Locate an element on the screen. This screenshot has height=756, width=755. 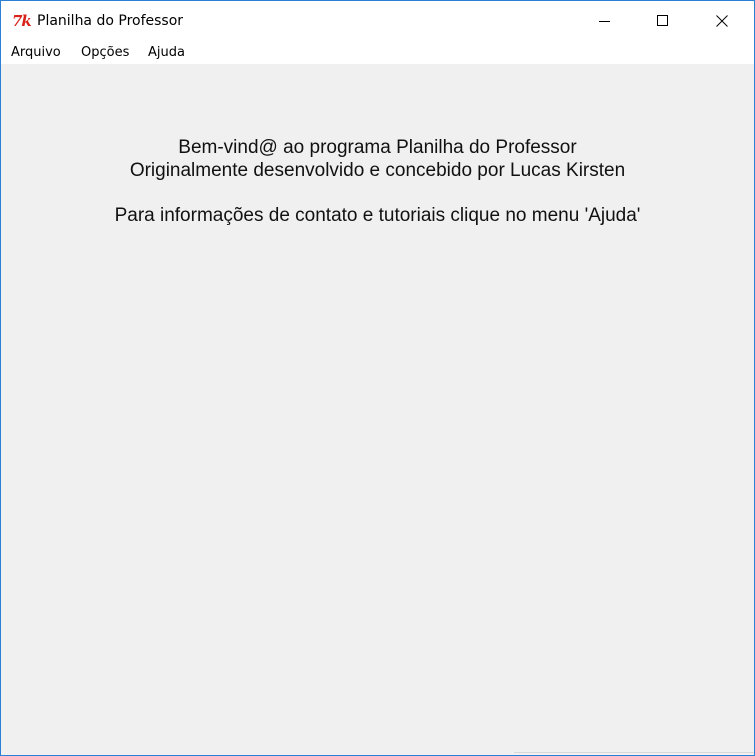
maximize-button is located at coordinates (663, 21).